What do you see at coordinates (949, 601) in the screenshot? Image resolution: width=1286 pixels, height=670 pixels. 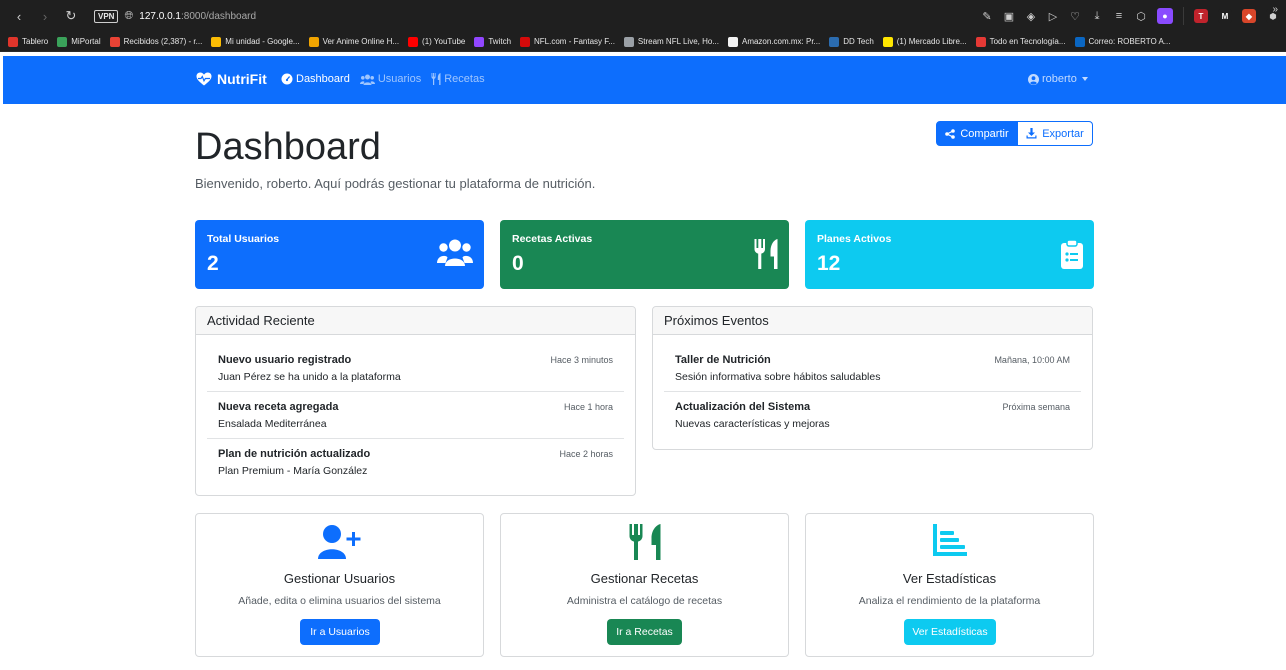 I see `action-card-desc: Analiza el rendimiento de la plataforma` at bounding box center [949, 601].